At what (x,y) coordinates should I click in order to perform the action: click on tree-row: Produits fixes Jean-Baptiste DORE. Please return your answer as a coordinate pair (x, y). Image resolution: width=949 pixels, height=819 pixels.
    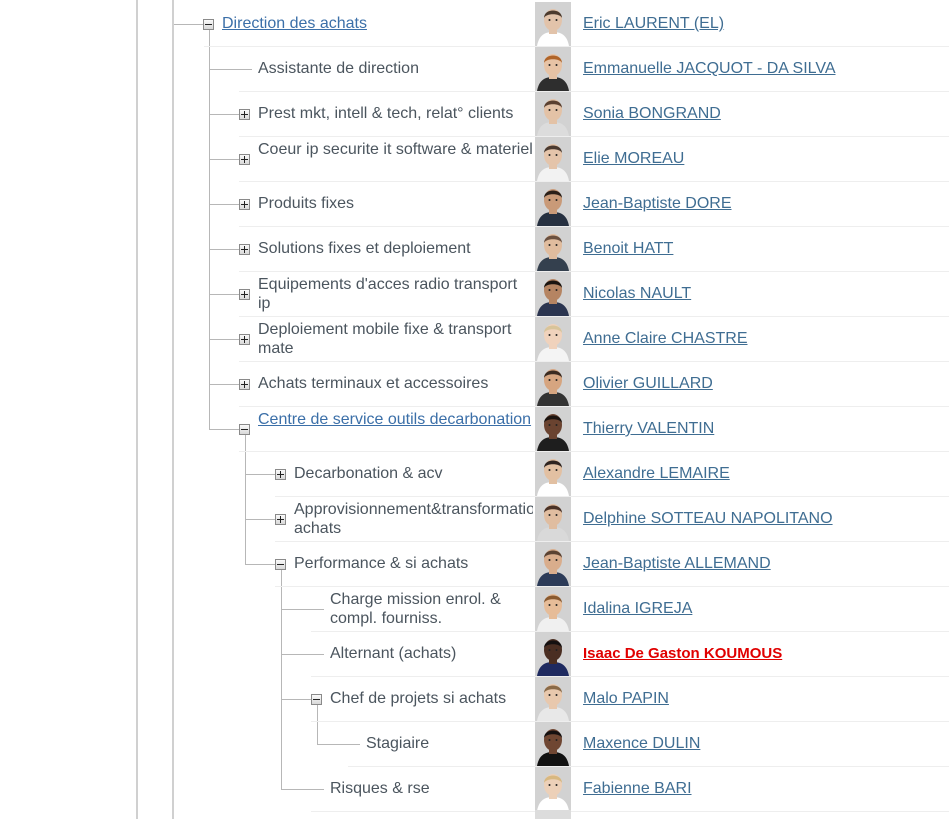
    Looking at the image, I should click on (474, 204).